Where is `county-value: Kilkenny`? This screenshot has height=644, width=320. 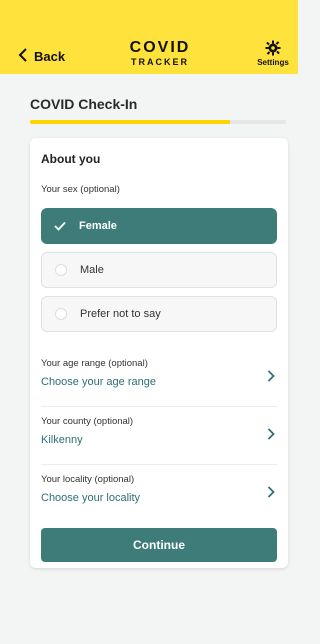
county-value: Kilkenny is located at coordinates (62, 440).